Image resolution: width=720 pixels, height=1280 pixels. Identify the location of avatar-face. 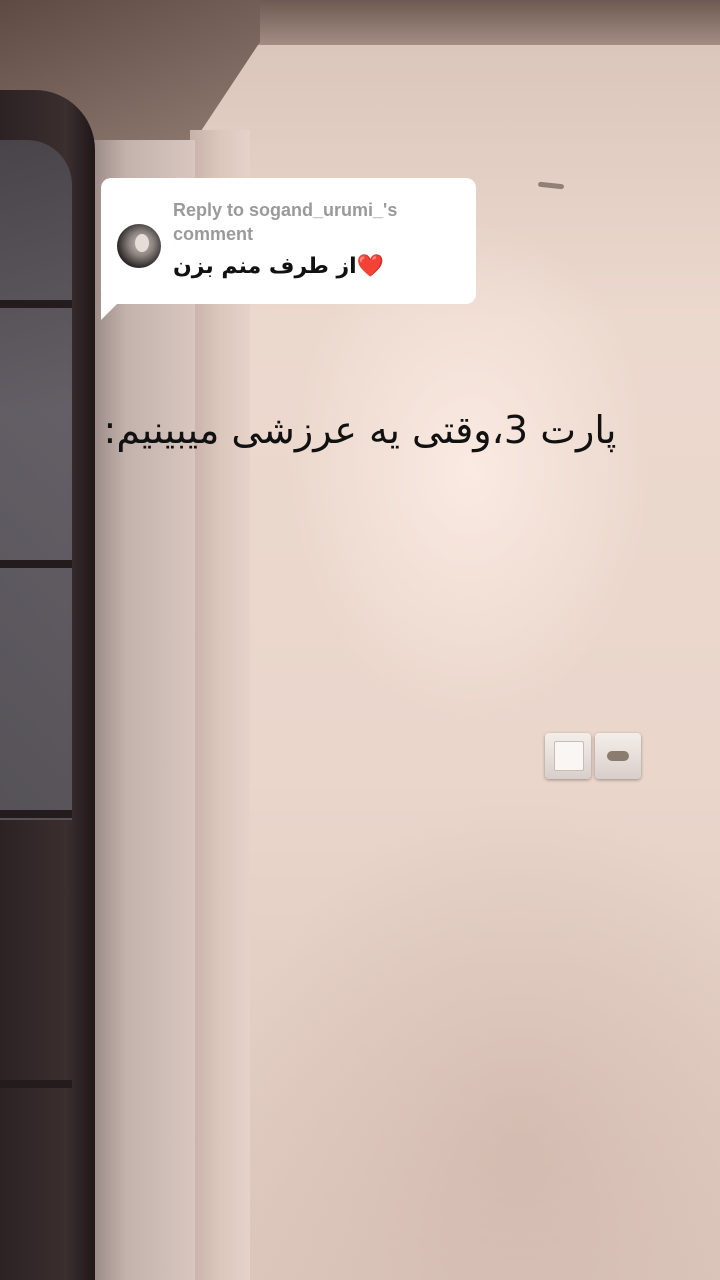
(142, 243).